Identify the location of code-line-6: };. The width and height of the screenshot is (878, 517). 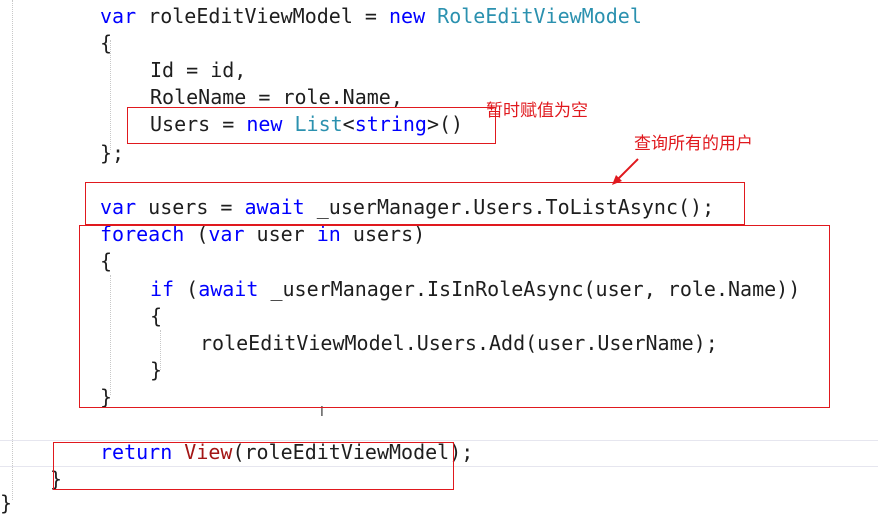
(112, 153).